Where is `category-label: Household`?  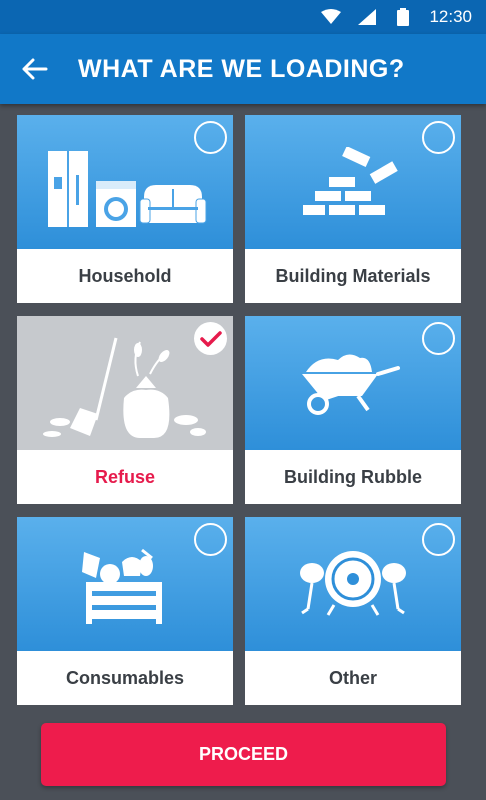
category-label: Household is located at coordinates (125, 275).